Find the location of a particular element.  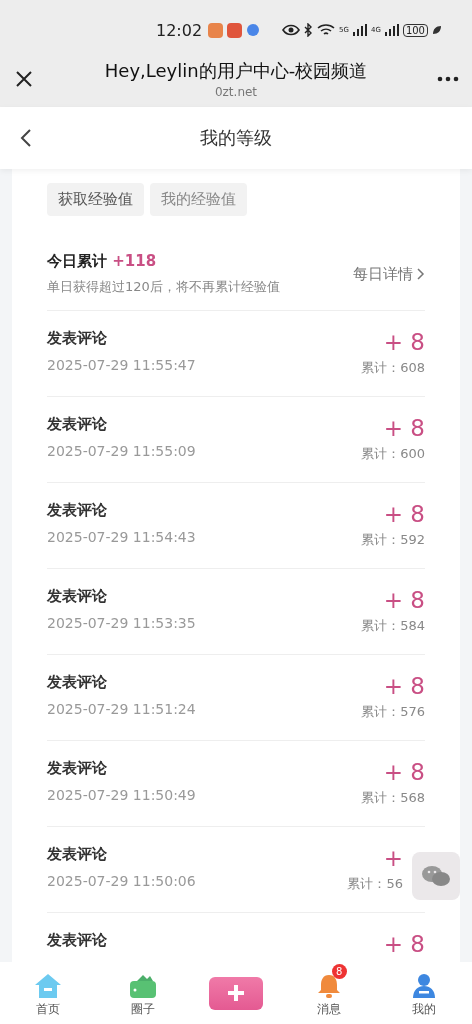

running-total: 累计：608 is located at coordinates (393, 368).